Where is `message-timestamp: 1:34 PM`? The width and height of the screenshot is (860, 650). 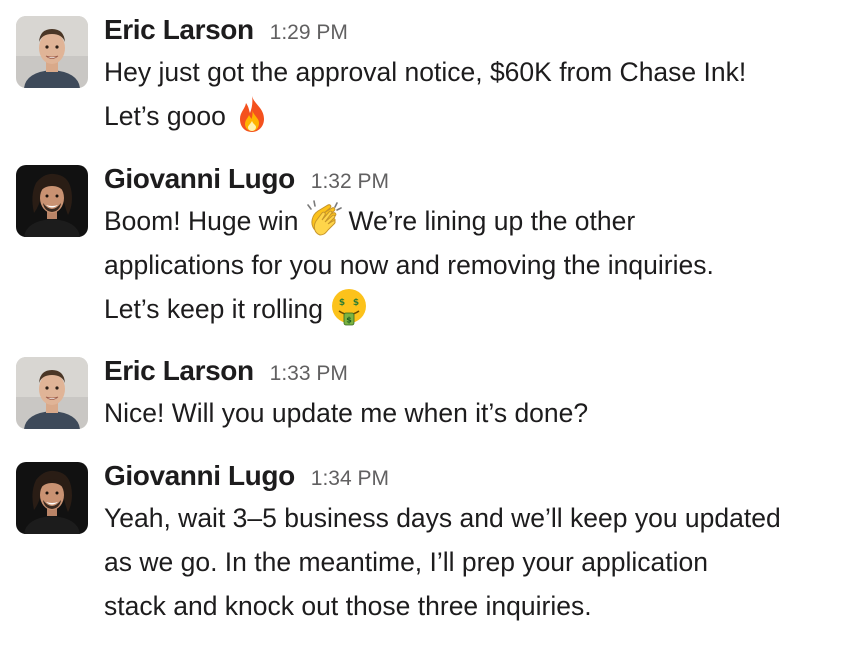
message-timestamp: 1:34 PM is located at coordinates (350, 479).